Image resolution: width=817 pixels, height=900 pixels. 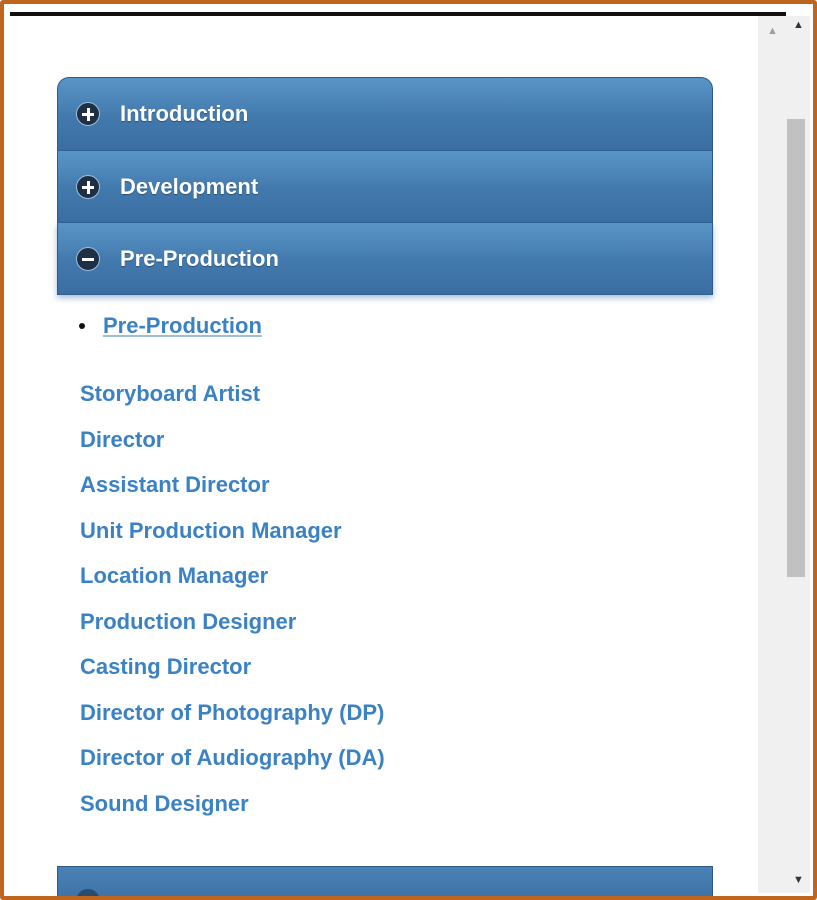 What do you see at coordinates (796, 348) in the screenshot?
I see `scrollbar-thumb` at bounding box center [796, 348].